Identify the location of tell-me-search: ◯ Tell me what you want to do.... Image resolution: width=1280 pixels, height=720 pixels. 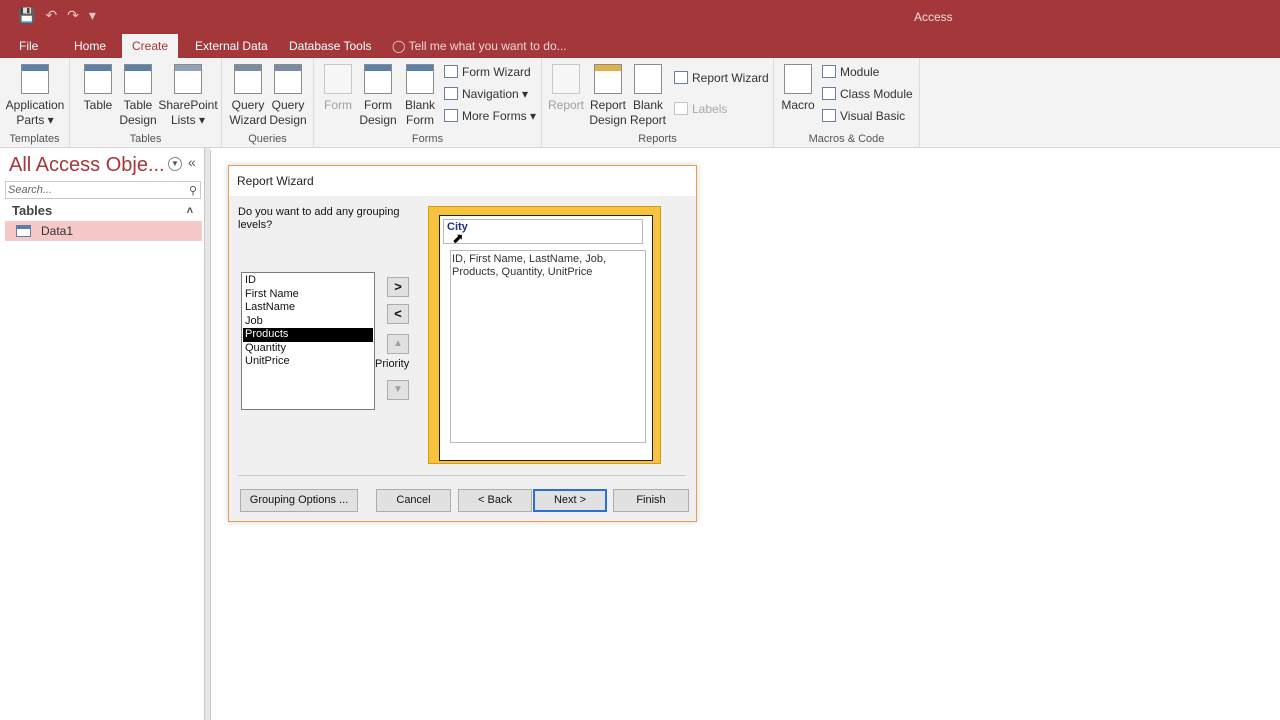
(479, 46).